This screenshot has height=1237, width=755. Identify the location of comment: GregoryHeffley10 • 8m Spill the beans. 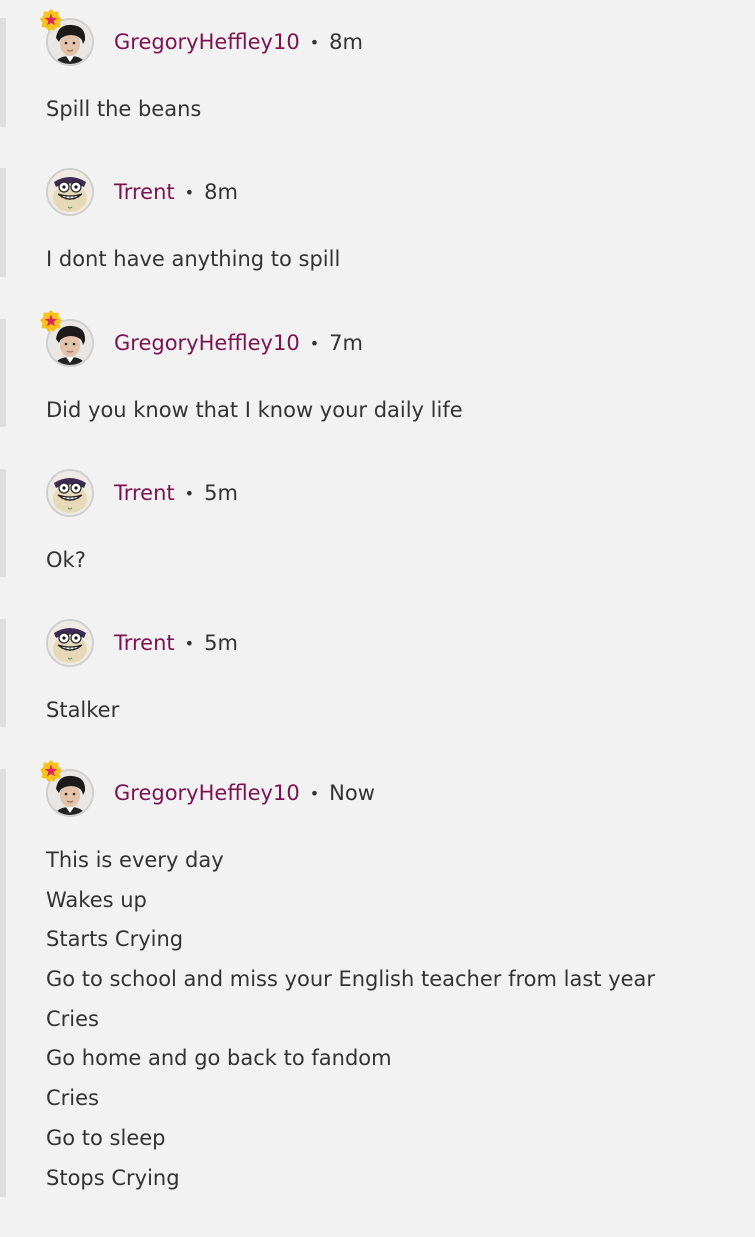
(377, 69).